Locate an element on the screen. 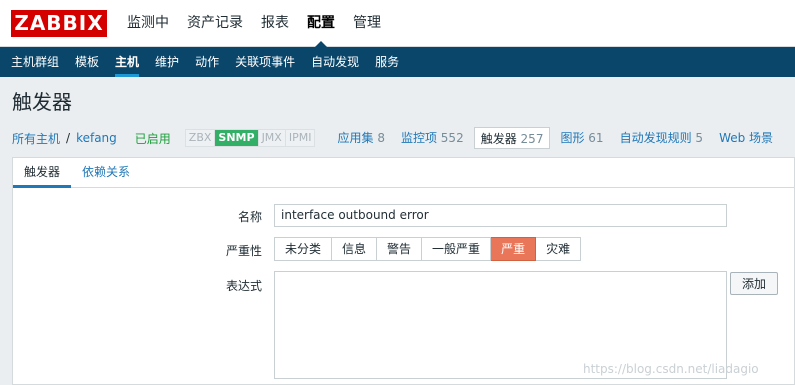 The width and height of the screenshot is (795, 385). severity-information: 信息 is located at coordinates (355, 249).